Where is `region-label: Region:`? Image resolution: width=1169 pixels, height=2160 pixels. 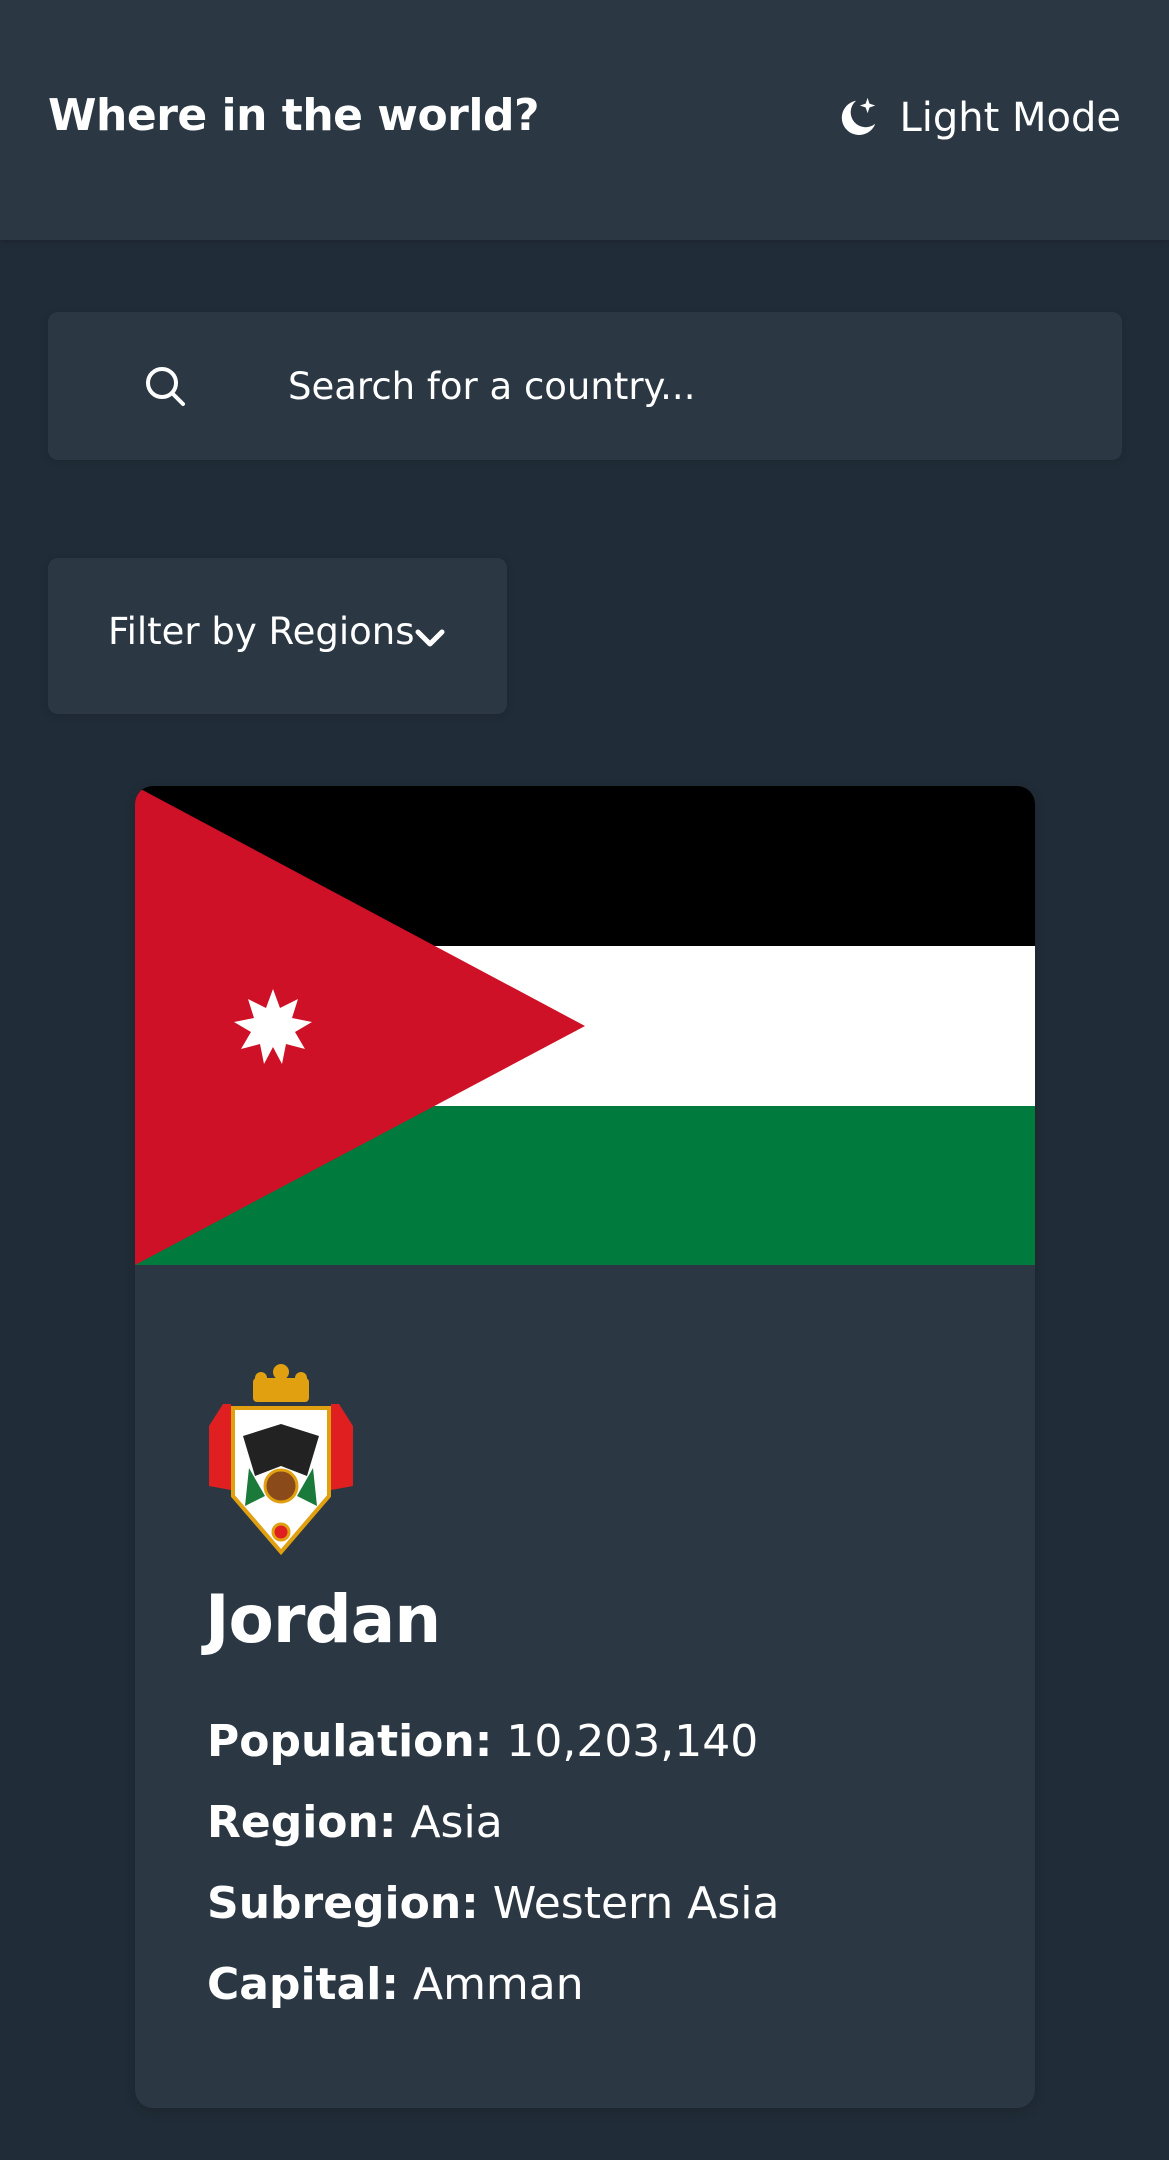
region-label: Region: is located at coordinates (302, 1822).